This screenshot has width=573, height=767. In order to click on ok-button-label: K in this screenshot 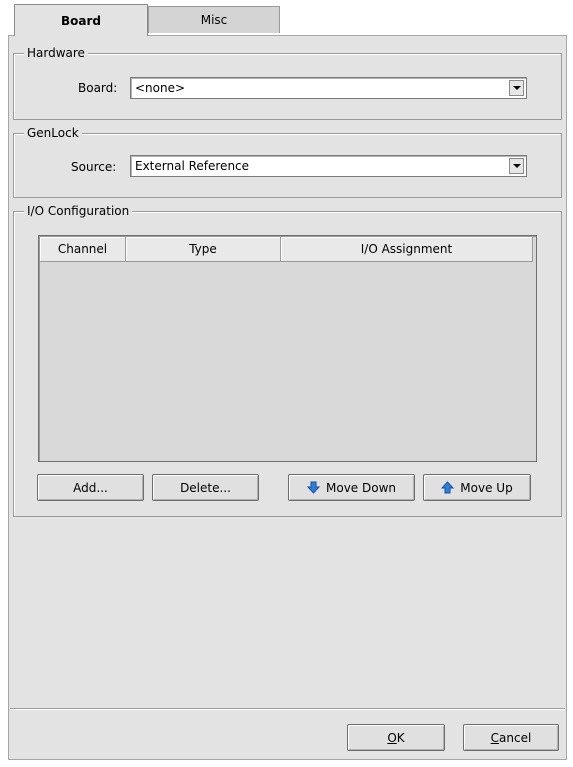, I will do `click(400, 737)`.